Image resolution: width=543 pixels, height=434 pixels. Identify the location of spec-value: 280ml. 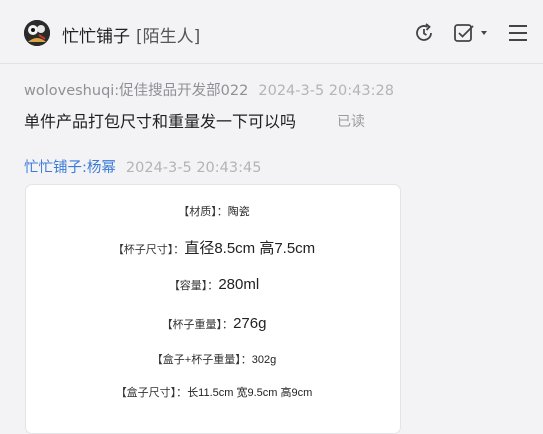
(239, 284).